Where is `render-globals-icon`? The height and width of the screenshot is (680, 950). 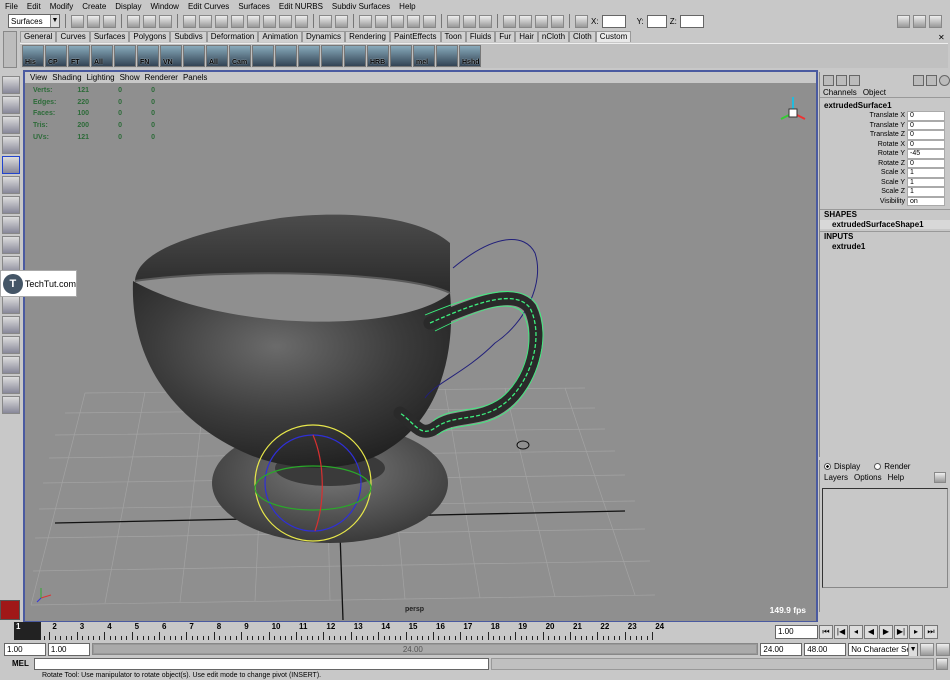 render-globals-icon is located at coordinates (557, 21).